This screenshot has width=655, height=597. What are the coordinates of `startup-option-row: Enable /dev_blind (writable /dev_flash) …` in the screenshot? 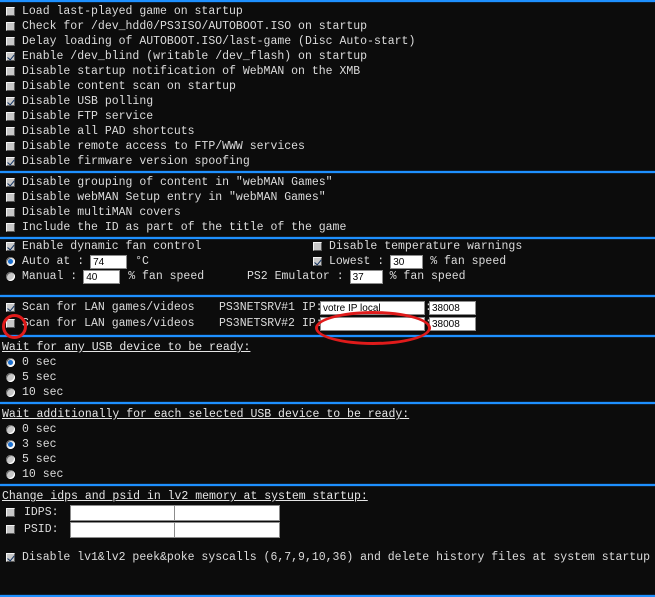 It's located at (327, 56).